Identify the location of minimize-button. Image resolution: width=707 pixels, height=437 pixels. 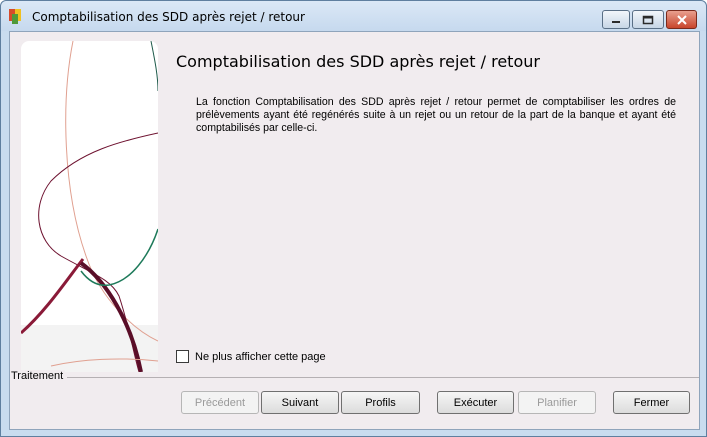
(616, 19).